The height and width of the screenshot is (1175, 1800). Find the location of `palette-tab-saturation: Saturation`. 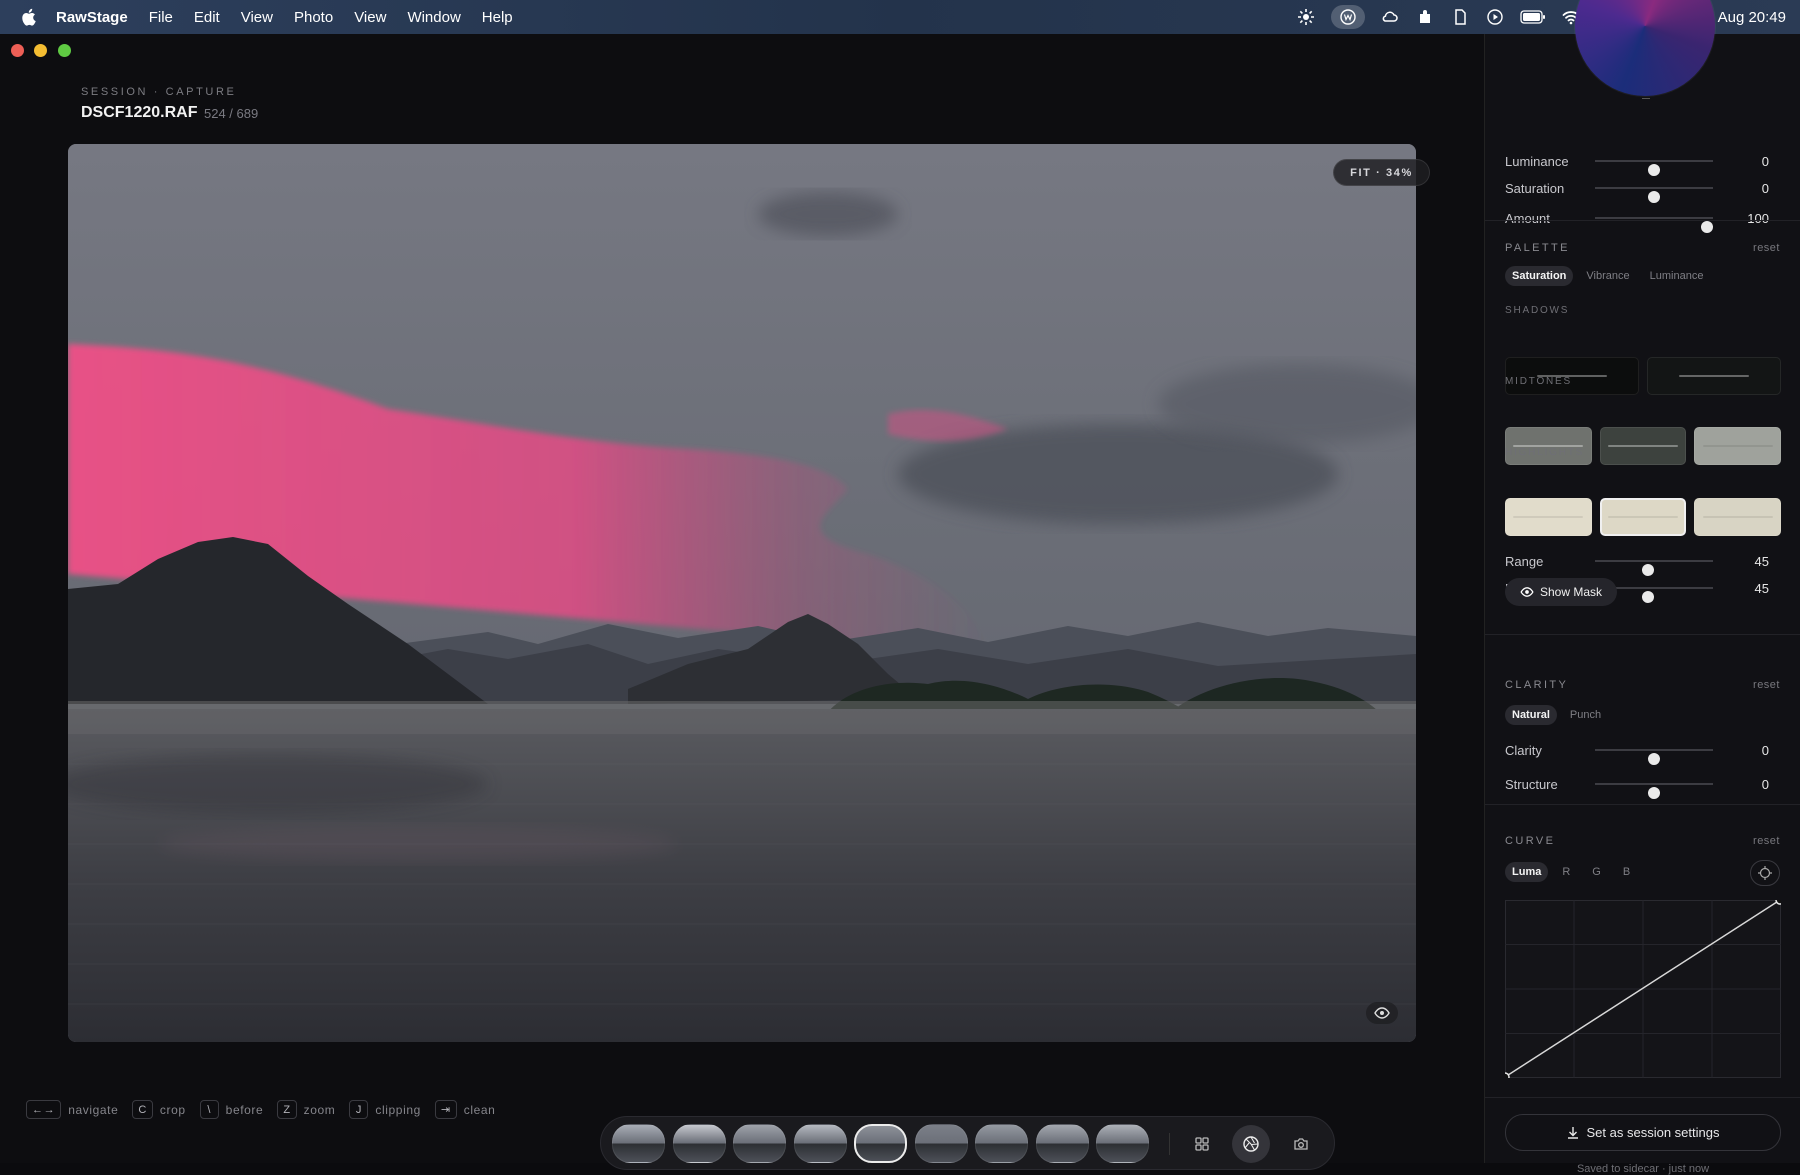

palette-tab-saturation: Saturation is located at coordinates (1539, 276).